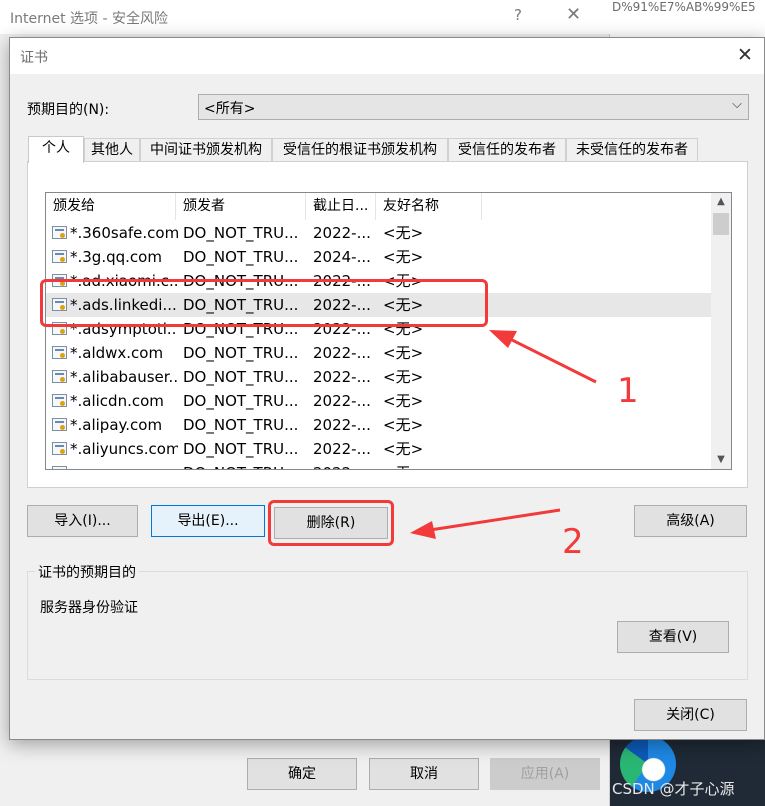  What do you see at coordinates (673, 789) in the screenshot?
I see `watermark: CSDN @才子心源` at bounding box center [673, 789].